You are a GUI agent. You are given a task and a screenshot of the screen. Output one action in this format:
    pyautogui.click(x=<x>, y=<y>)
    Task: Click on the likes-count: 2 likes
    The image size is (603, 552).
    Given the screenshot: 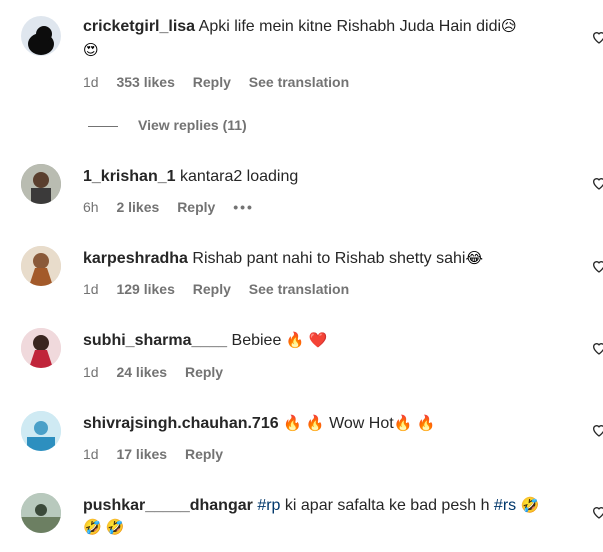 What is the action you would take?
    pyautogui.click(x=137, y=207)
    